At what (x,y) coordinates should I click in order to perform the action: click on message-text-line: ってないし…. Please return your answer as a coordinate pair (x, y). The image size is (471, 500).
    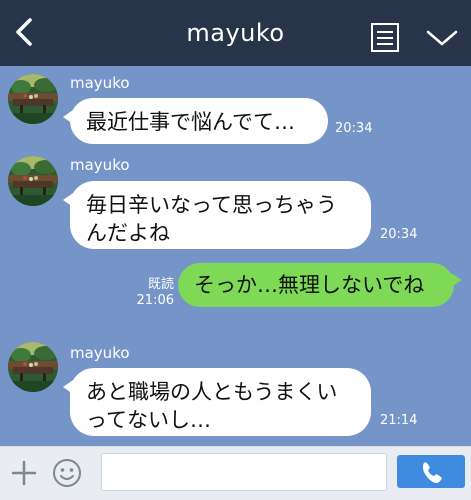
    Looking at the image, I should click on (148, 420).